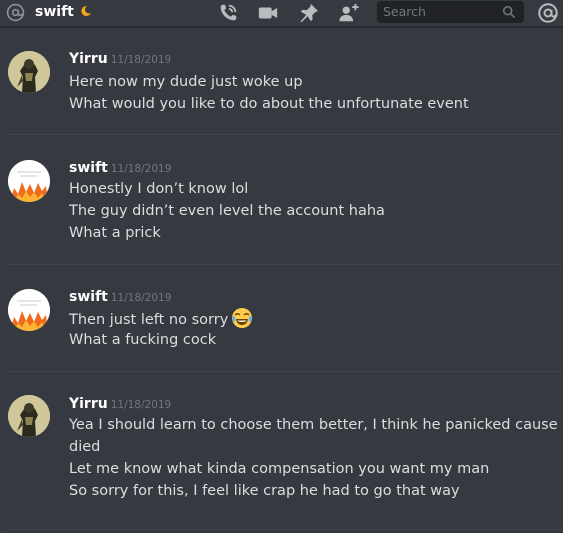  Describe the element at coordinates (186, 82) in the screenshot. I see `message-line: Here now my dude just woke up` at that location.